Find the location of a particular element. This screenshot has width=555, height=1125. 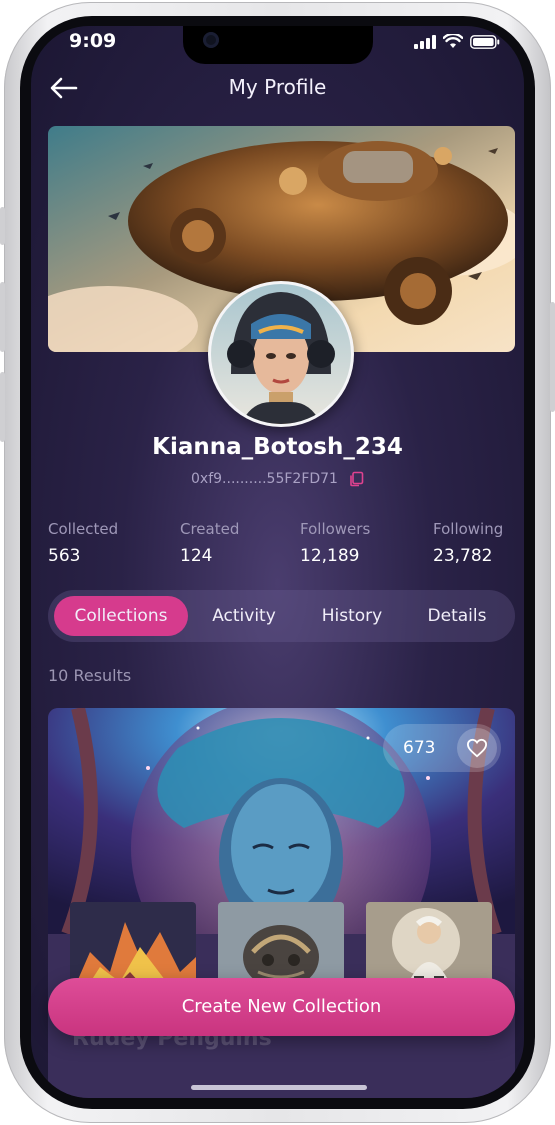

cellular-signal-icon is located at coordinates (425, 41).